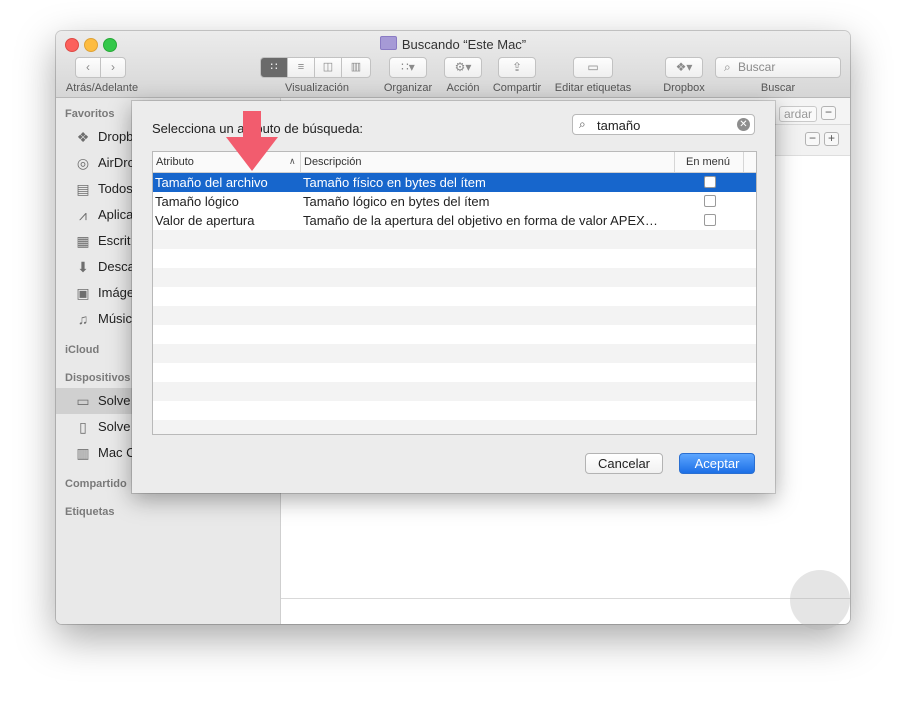  I want to click on list-view-button: ≡, so click(301, 67).